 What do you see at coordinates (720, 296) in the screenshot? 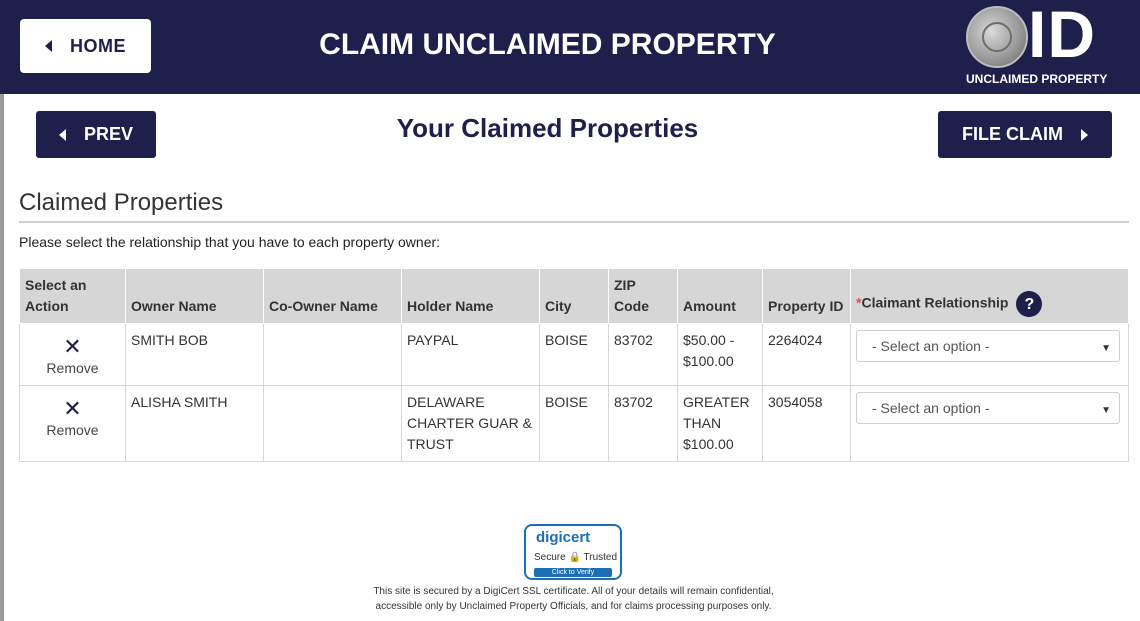
I see `header-amount: Amount` at bounding box center [720, 296].